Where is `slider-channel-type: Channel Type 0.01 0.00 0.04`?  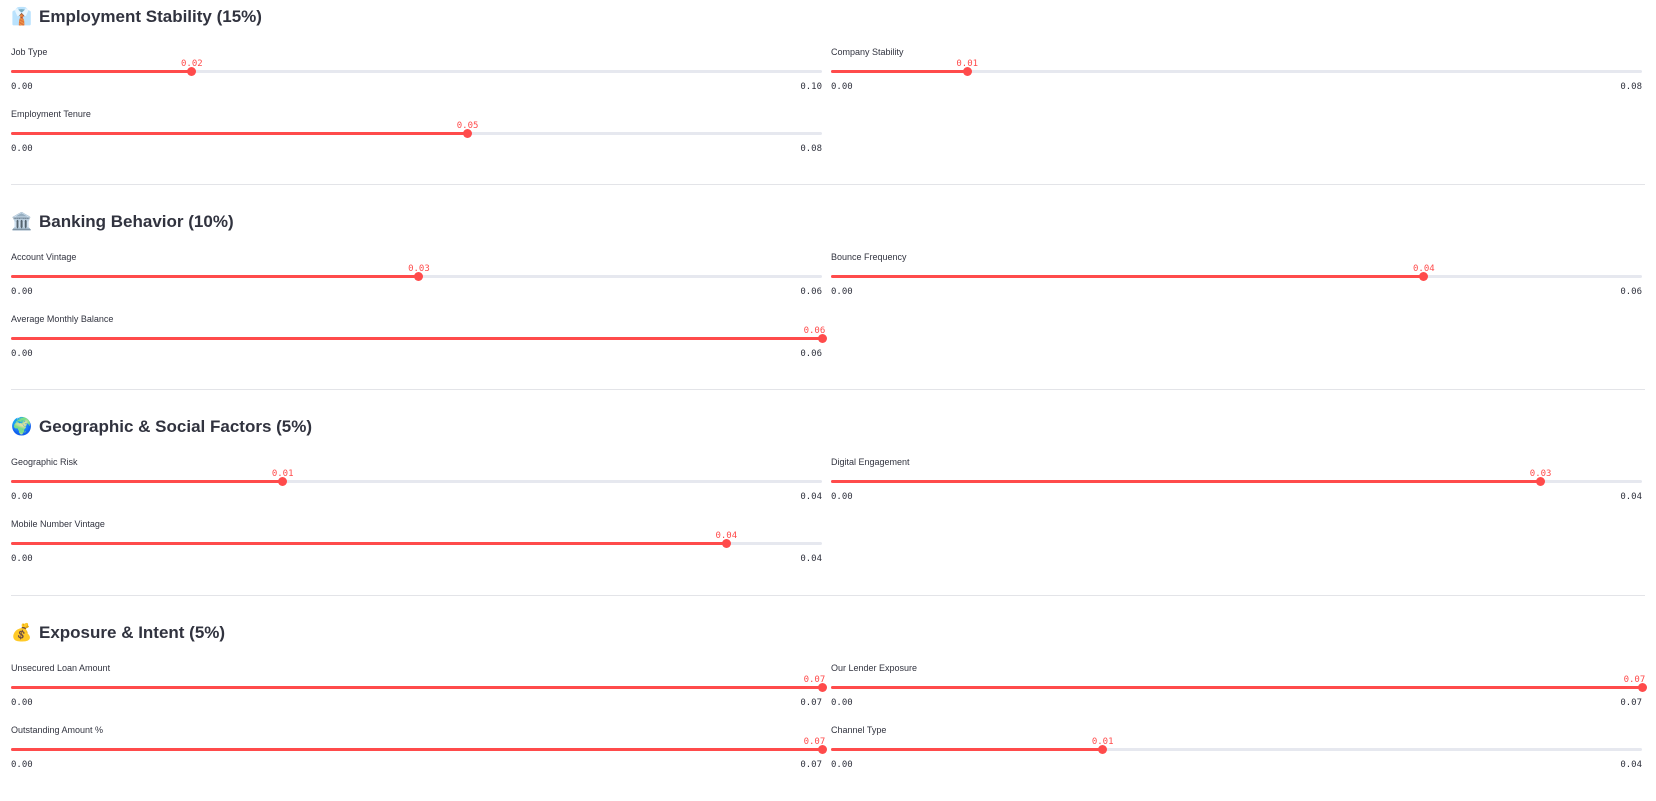 slider-channel-type: Channel Type 0.01 0.00 0.04 is located at coordinates (1236, 751).